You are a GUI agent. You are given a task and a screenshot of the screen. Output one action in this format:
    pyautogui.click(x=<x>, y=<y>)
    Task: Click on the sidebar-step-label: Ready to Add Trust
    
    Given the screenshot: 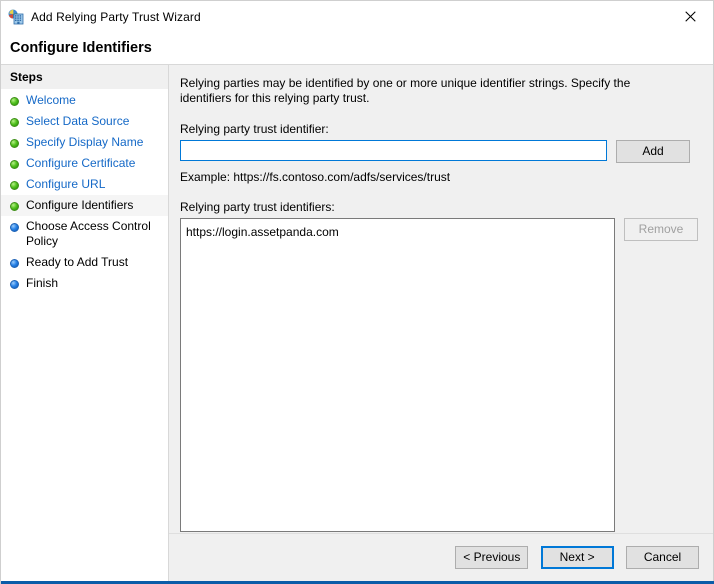 What is the action you would take?
    pyautogui.click(x=77, y=262)
    